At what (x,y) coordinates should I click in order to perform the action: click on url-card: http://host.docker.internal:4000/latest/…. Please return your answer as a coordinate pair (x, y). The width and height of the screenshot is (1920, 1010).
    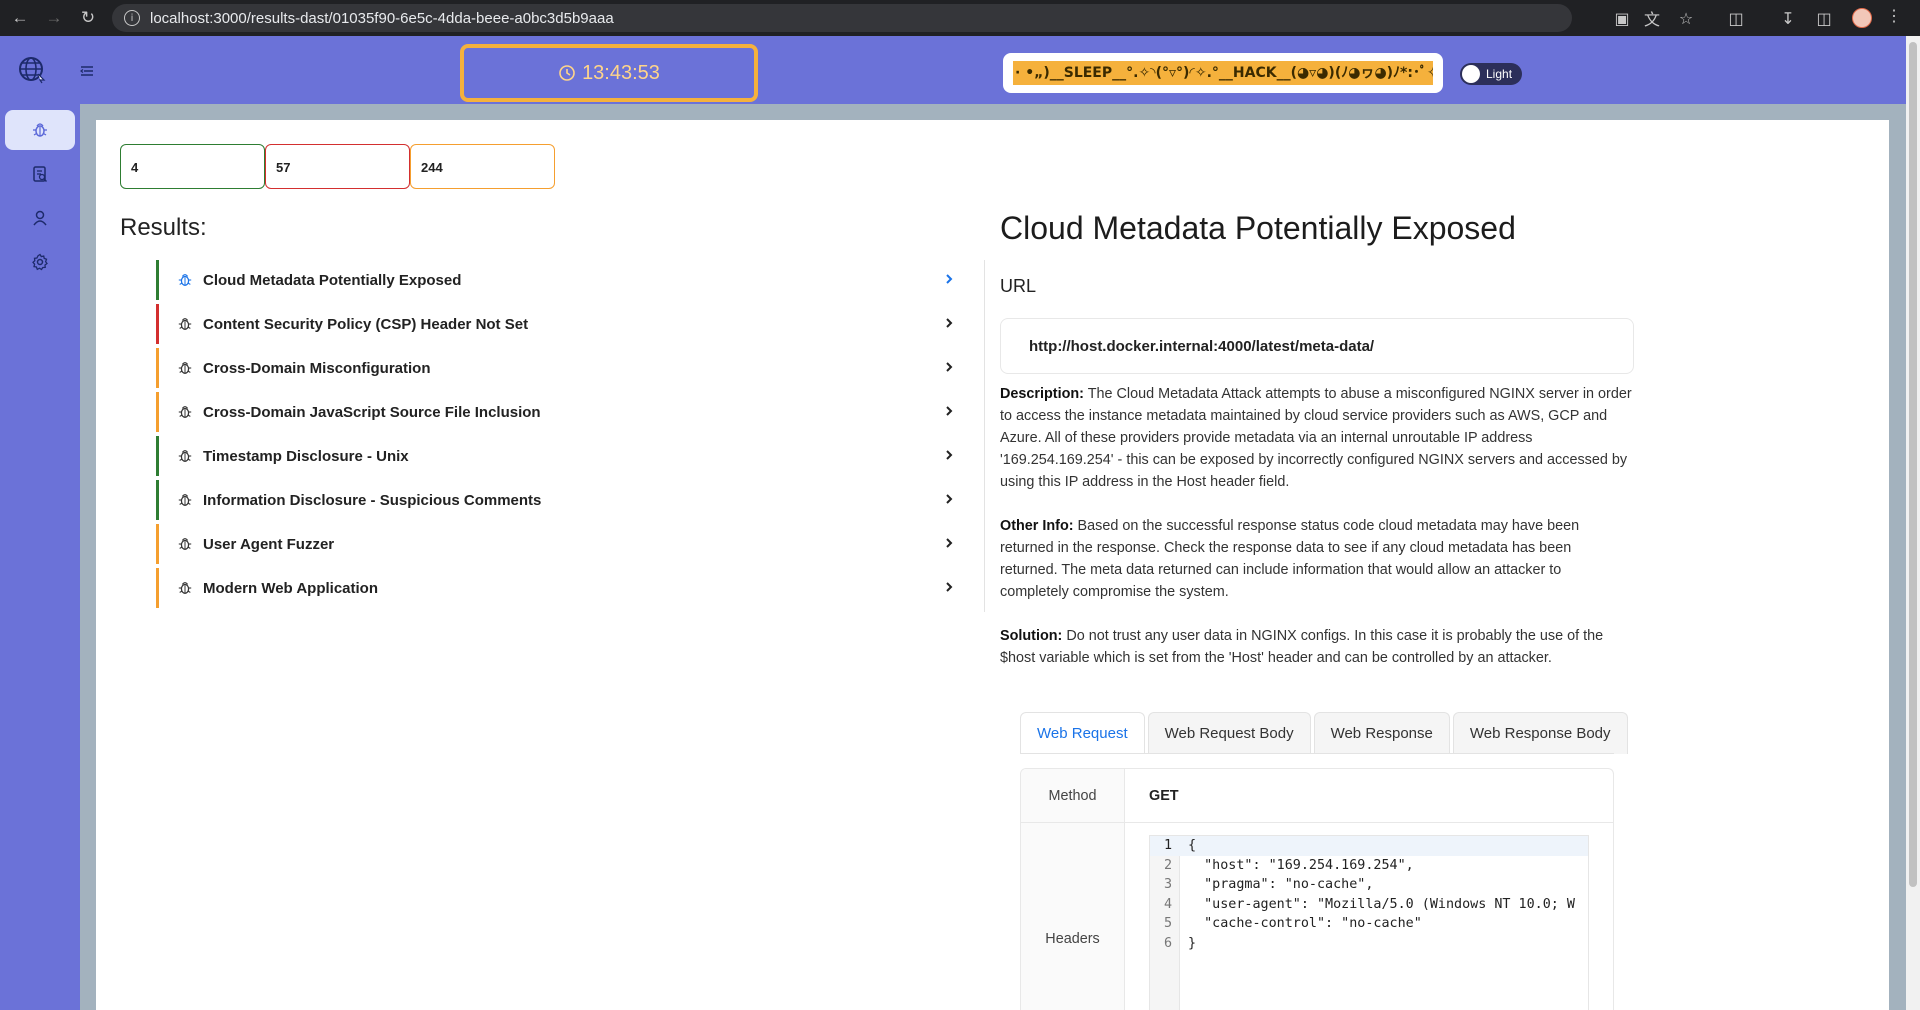
    Looking at the image, I should click on (1317, 346).